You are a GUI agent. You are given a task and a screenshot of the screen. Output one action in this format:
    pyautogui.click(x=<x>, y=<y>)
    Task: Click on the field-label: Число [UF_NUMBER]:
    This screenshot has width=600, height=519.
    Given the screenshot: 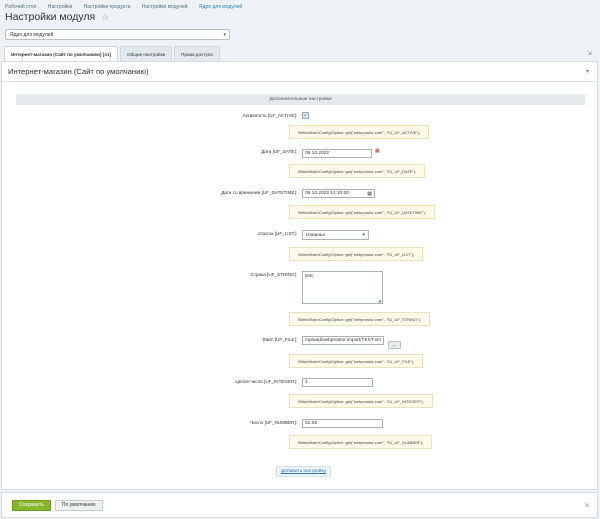 What is the action you would take?
    pyautogui.click(x=273, y=422)
    